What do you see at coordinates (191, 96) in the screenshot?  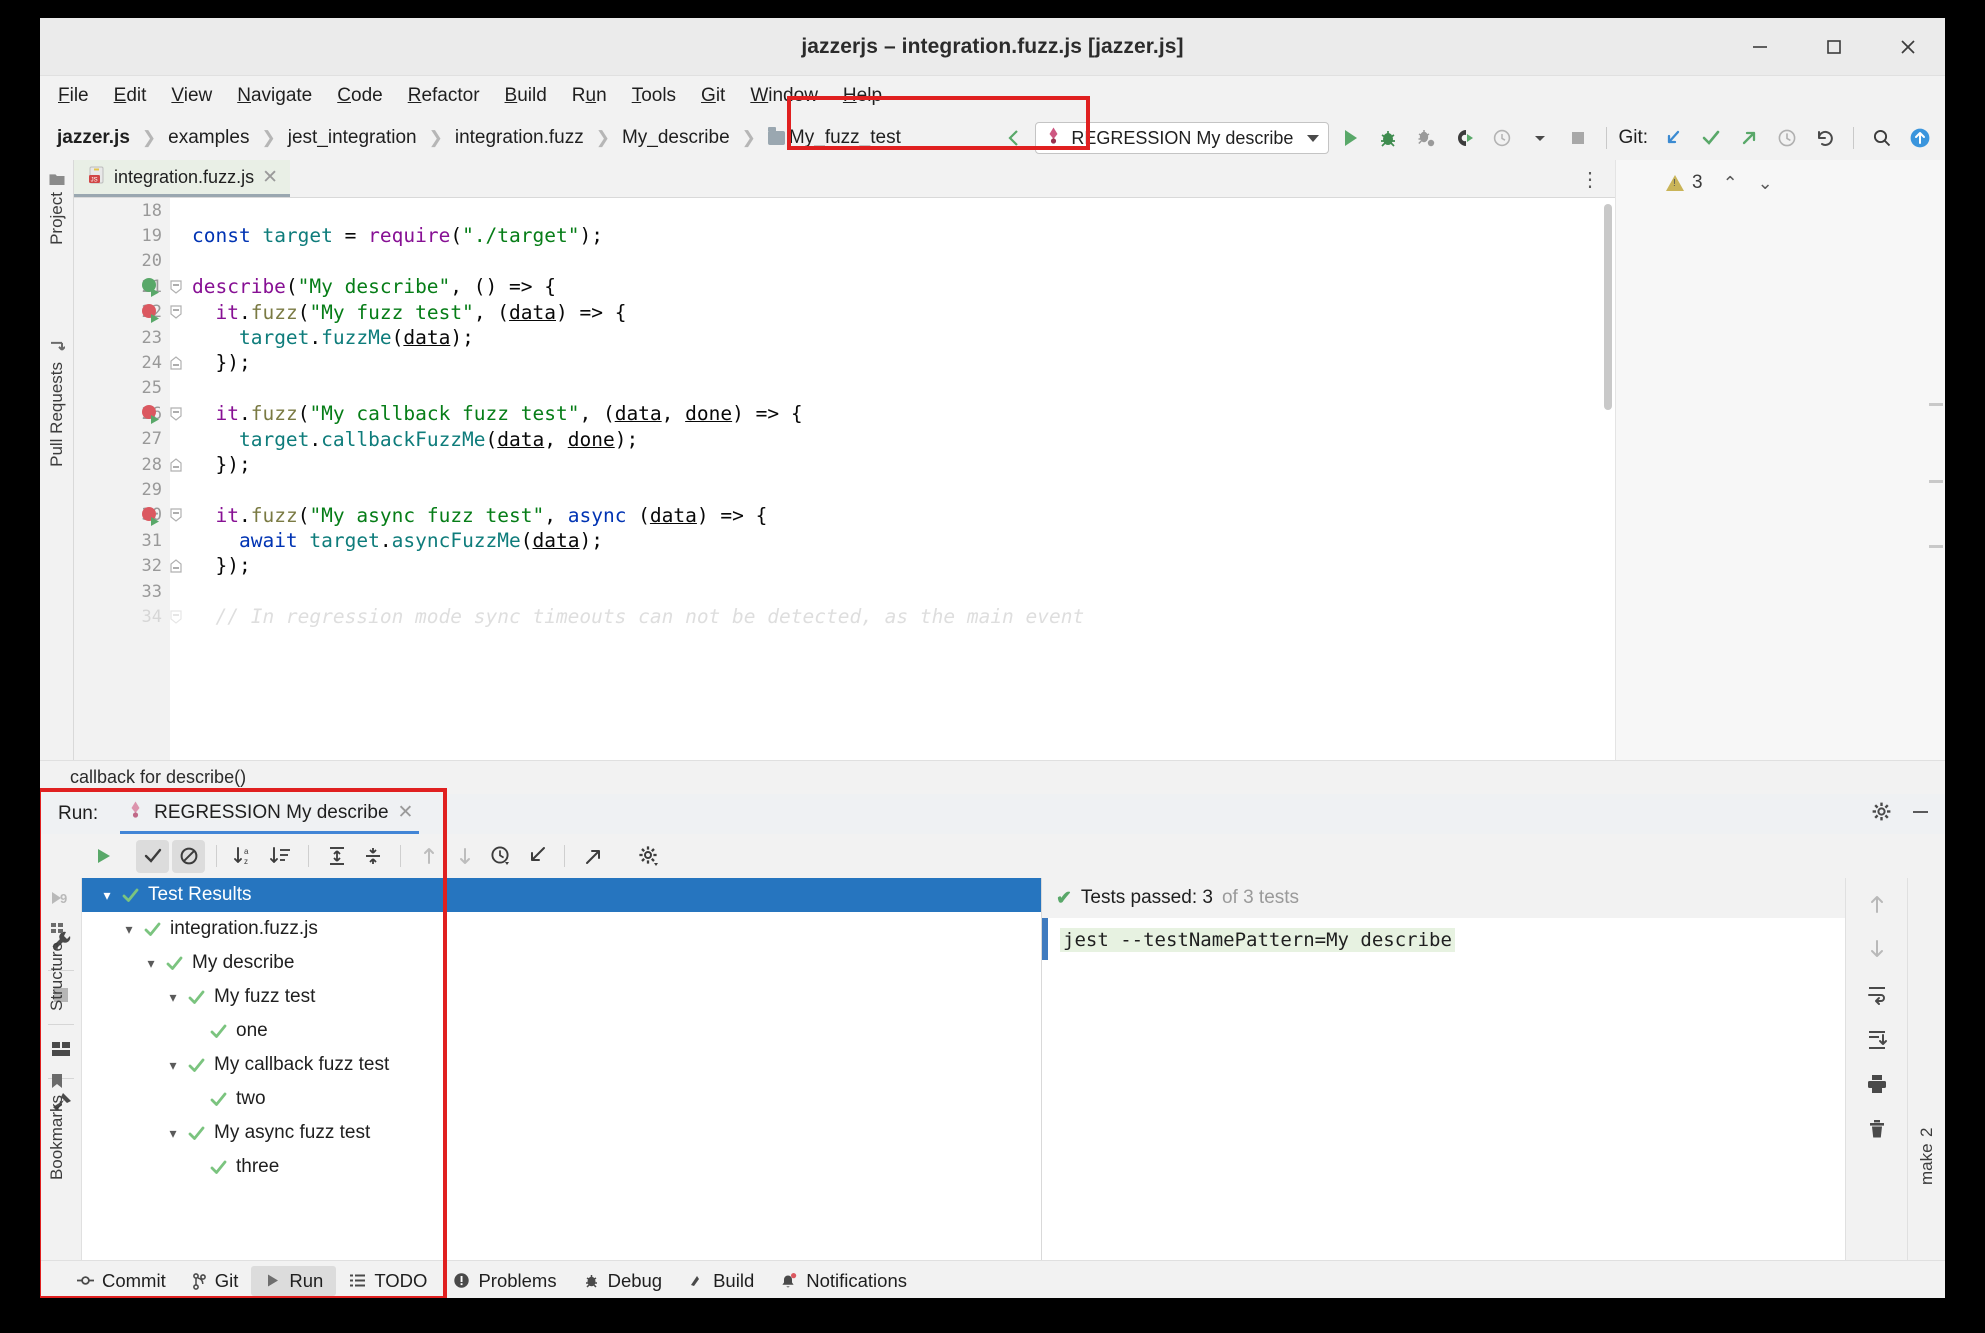 I see `menu-item-view: View` at bounding box center [191, 96].